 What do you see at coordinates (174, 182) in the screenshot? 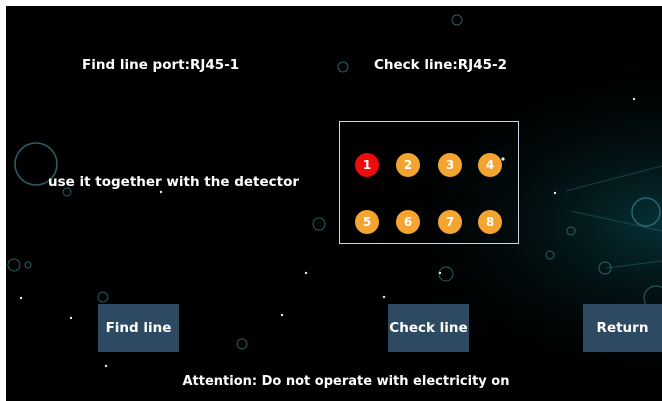
I see `detector-hint-text: use it together with the detector` at bounding box center [174, 182].